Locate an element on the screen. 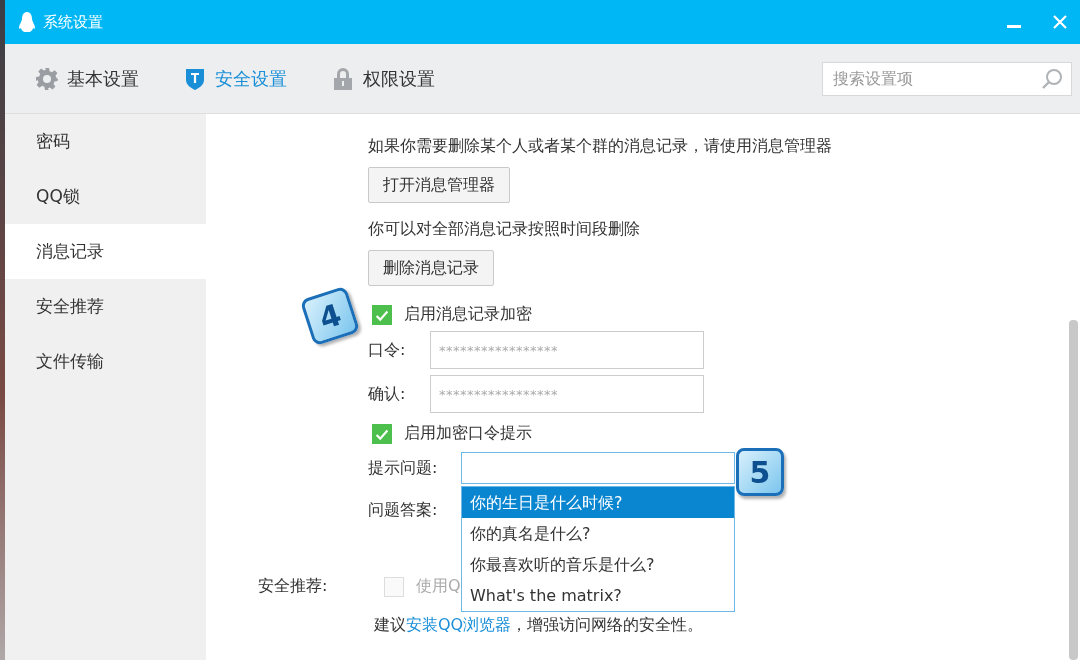 This screenshot has height=660, width=1080. question-dropdown is located at coordinates (598, 468).